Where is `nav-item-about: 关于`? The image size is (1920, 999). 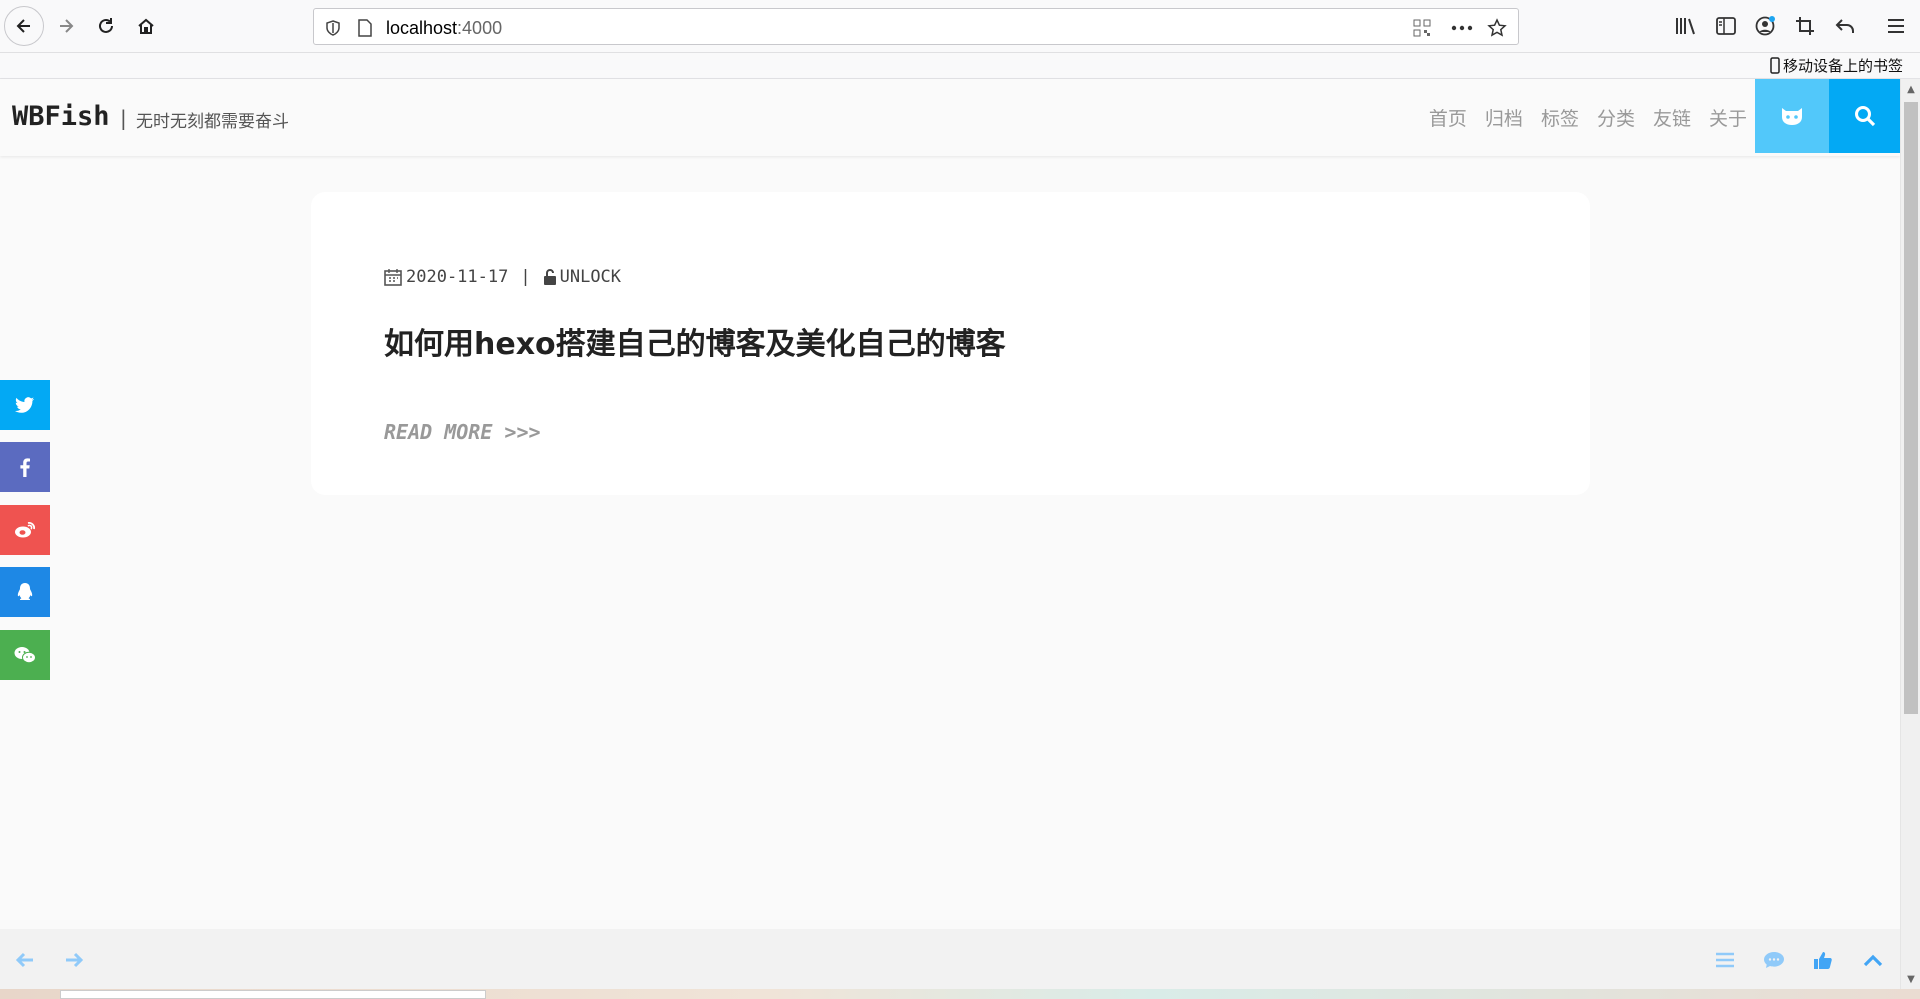 nav-item-about: 关于 is located at coordinates (1728, 117).